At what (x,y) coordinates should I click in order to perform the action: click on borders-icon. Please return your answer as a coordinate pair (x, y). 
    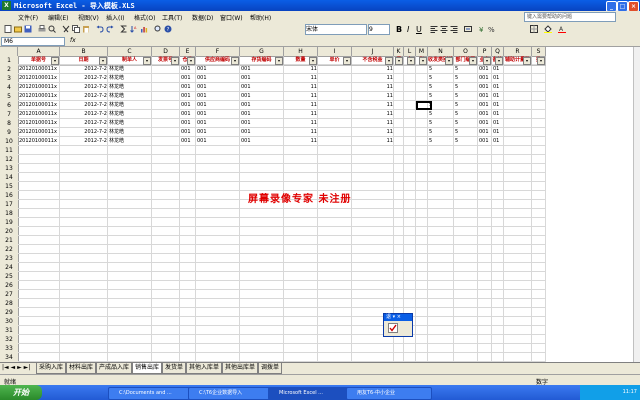
    Looking at the image, I should click on (534, 29).